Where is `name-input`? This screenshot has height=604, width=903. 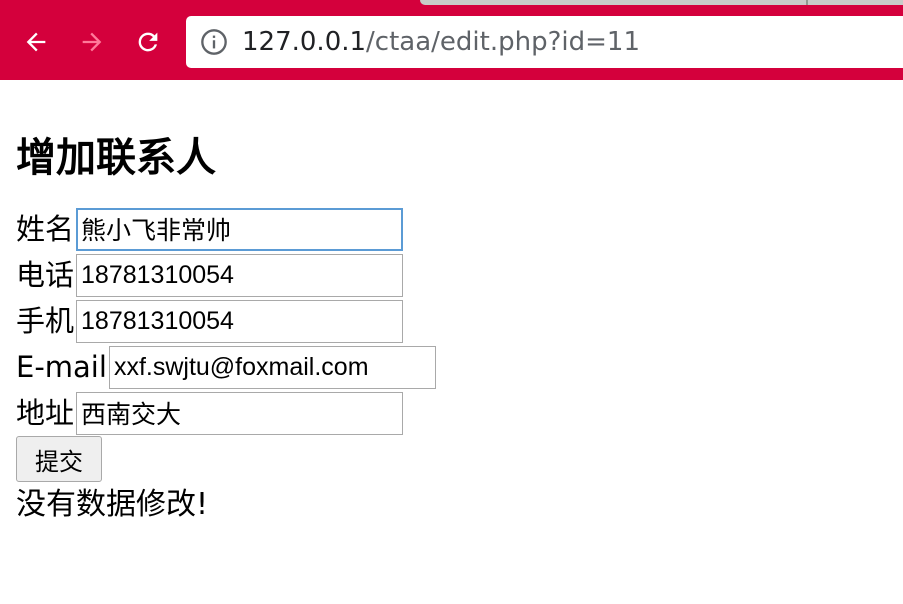 name-input is located at coordinates (240, 229).